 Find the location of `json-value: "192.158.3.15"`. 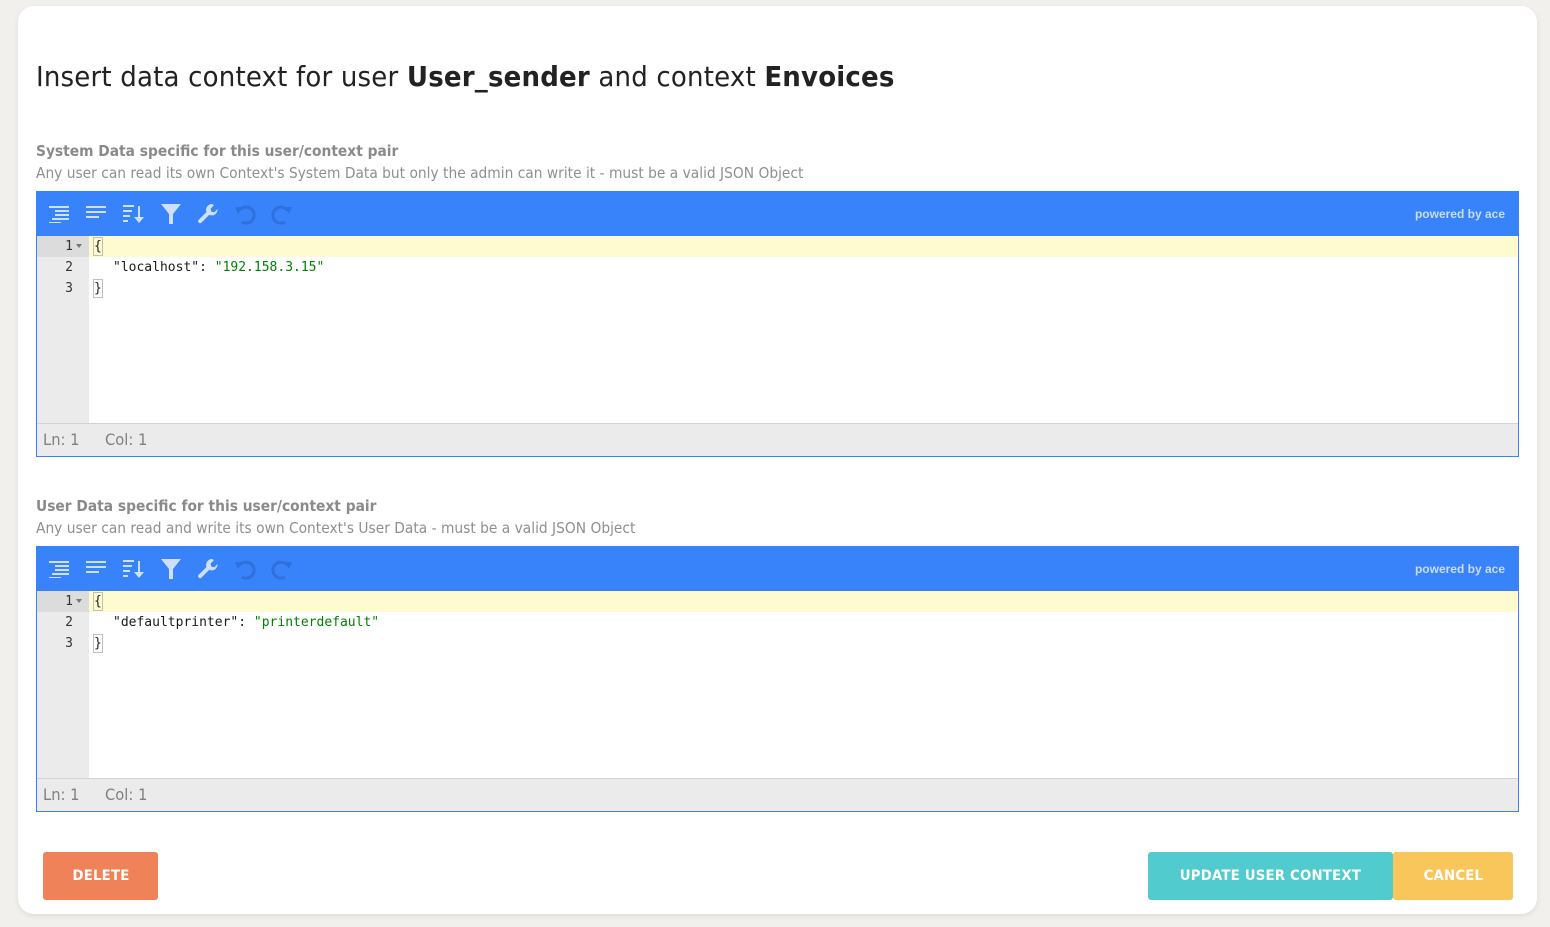

json-value: "192.158.3.15" is located at coordinates (269, 267).